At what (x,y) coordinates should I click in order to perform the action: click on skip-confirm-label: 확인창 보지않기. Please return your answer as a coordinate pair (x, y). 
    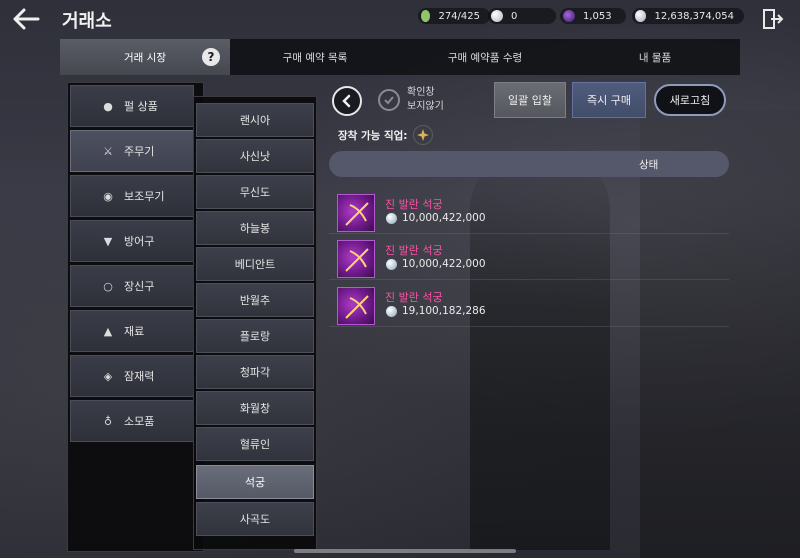
    Looking at the image, I should click on (432, 100).